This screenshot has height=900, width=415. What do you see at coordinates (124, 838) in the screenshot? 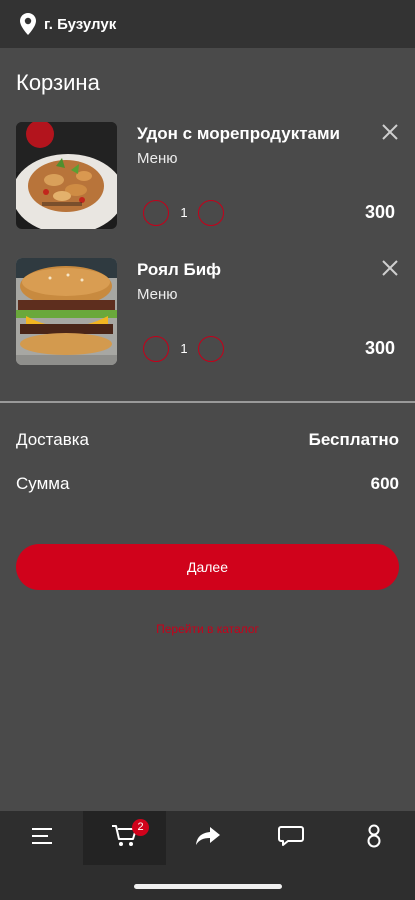
I see `nav-cart: 2` at bounding box center [124, 838].